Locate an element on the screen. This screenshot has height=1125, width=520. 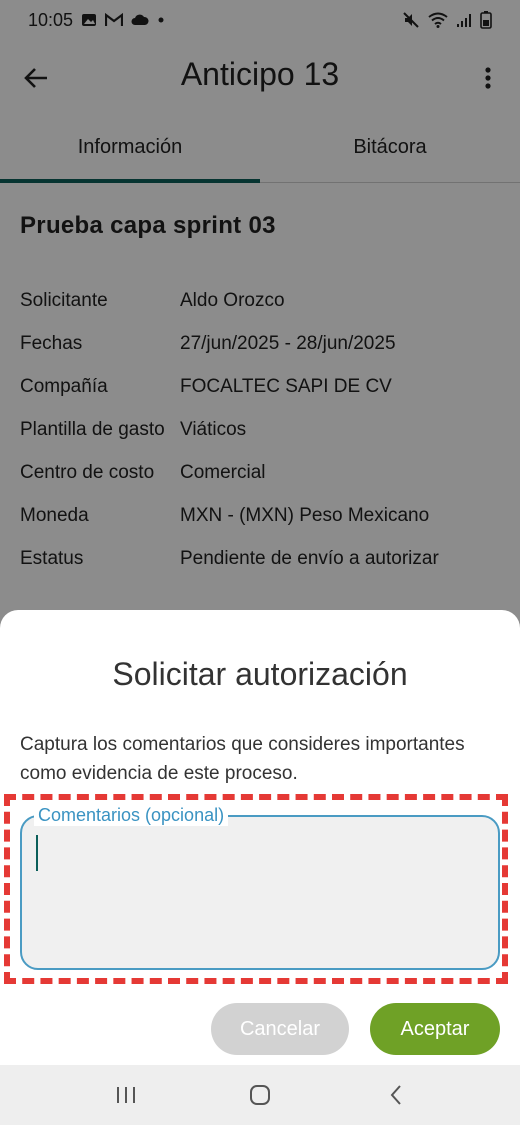
comments-field: Comentarios (opcional) is located at coordinates (260, 887).